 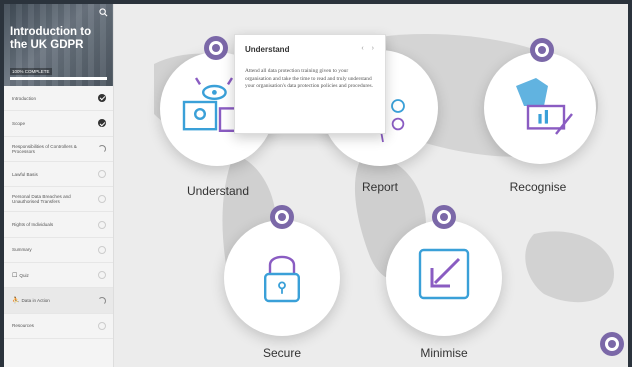 I want to click on sidebar-item-rights: Rights of Individuals, so click(x=58, y=225).